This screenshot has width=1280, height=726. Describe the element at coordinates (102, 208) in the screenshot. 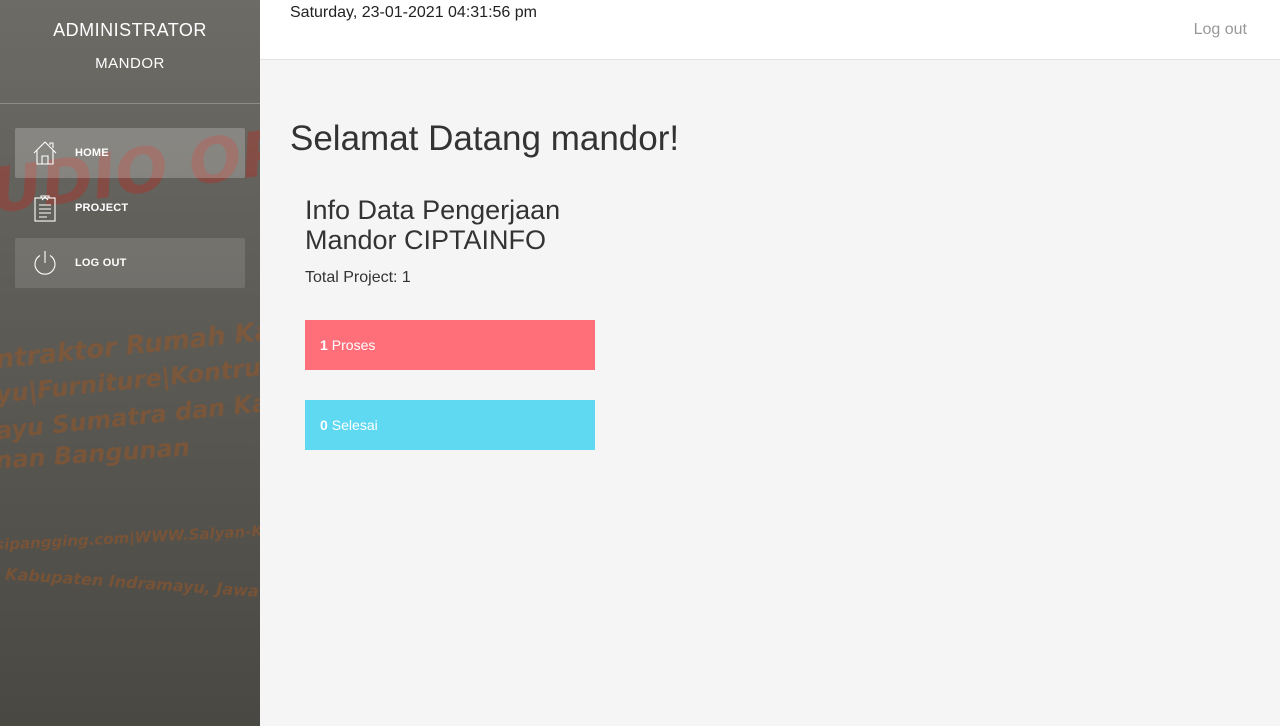

I see `sidebar-item-label: PROJECT` at that location.